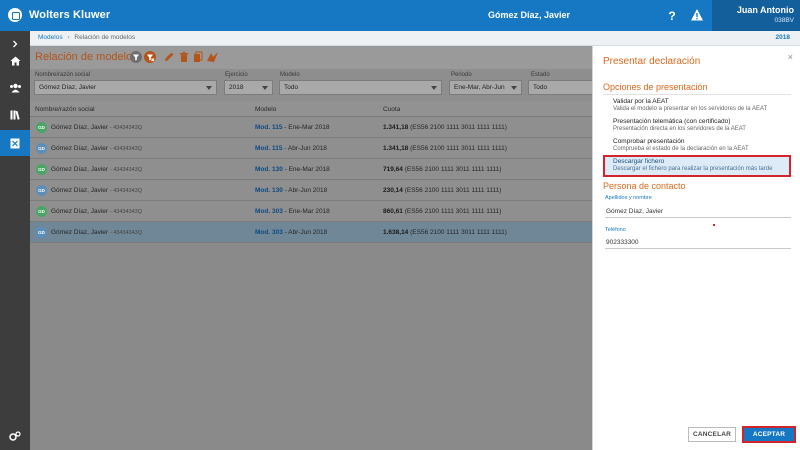  What do you see at coordinates (360, 87) in the screenshot?
I see `filter-model-select: Todo` at bounding box center [360, 87].